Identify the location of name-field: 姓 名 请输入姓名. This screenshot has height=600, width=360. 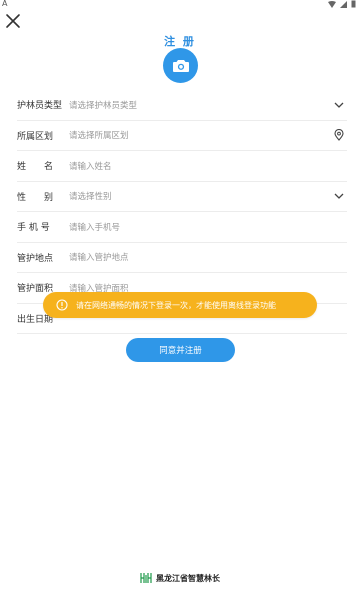
(182, 166).